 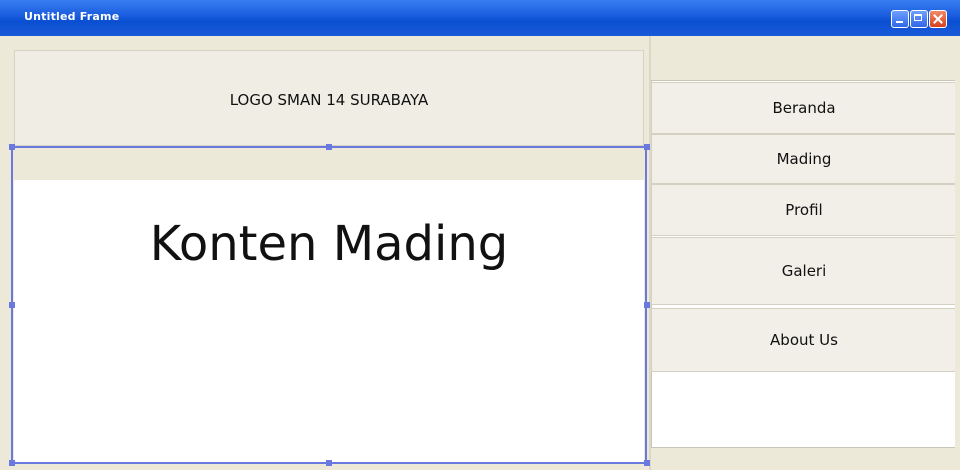 What do you see at coordinates (329, 244) in the screenshot?
I see `content-title: Konten Mading` at bounding box center [329, 244].